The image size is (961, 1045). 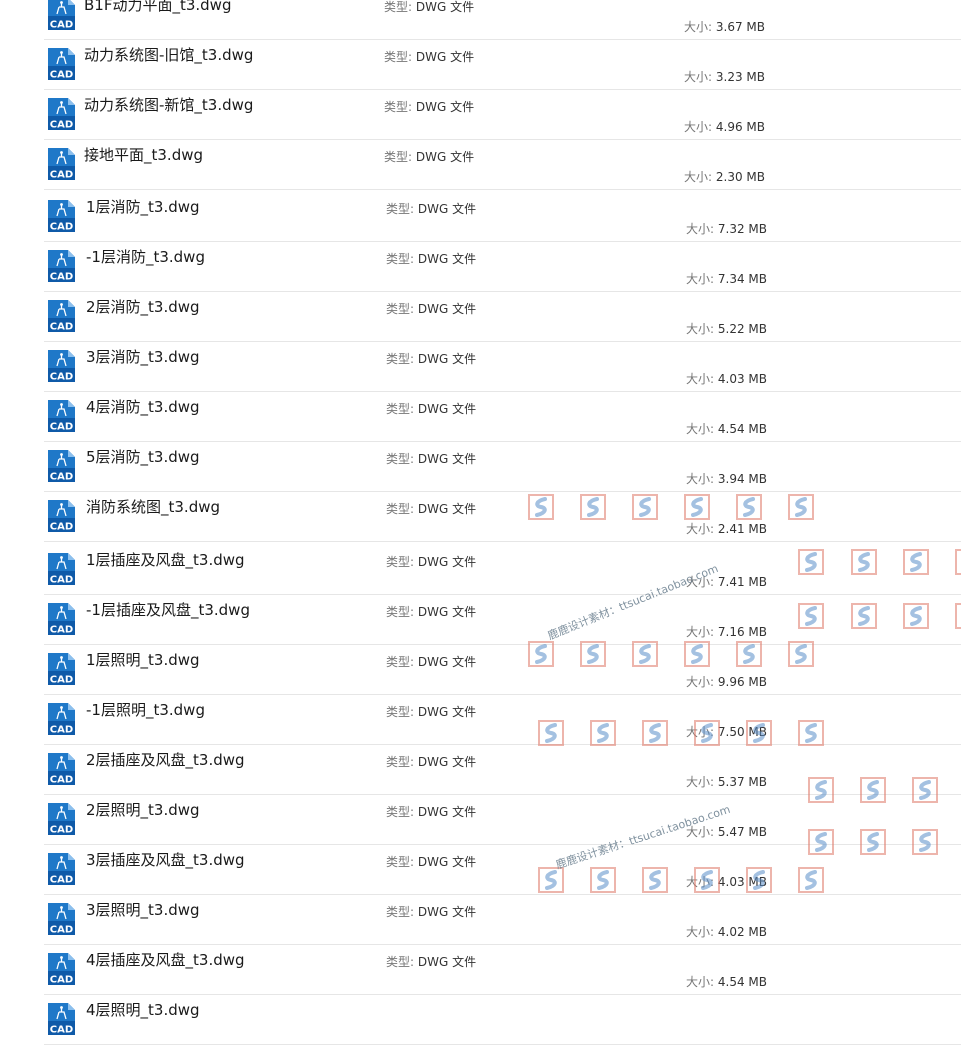 What do you see at coordinates (502, 670) in the screenshot?
I see `file-row: CAD 1层照明_t3.dwg 类型: DWG 文件 大小: 9.96 MB` at bounding box center [502, 670].